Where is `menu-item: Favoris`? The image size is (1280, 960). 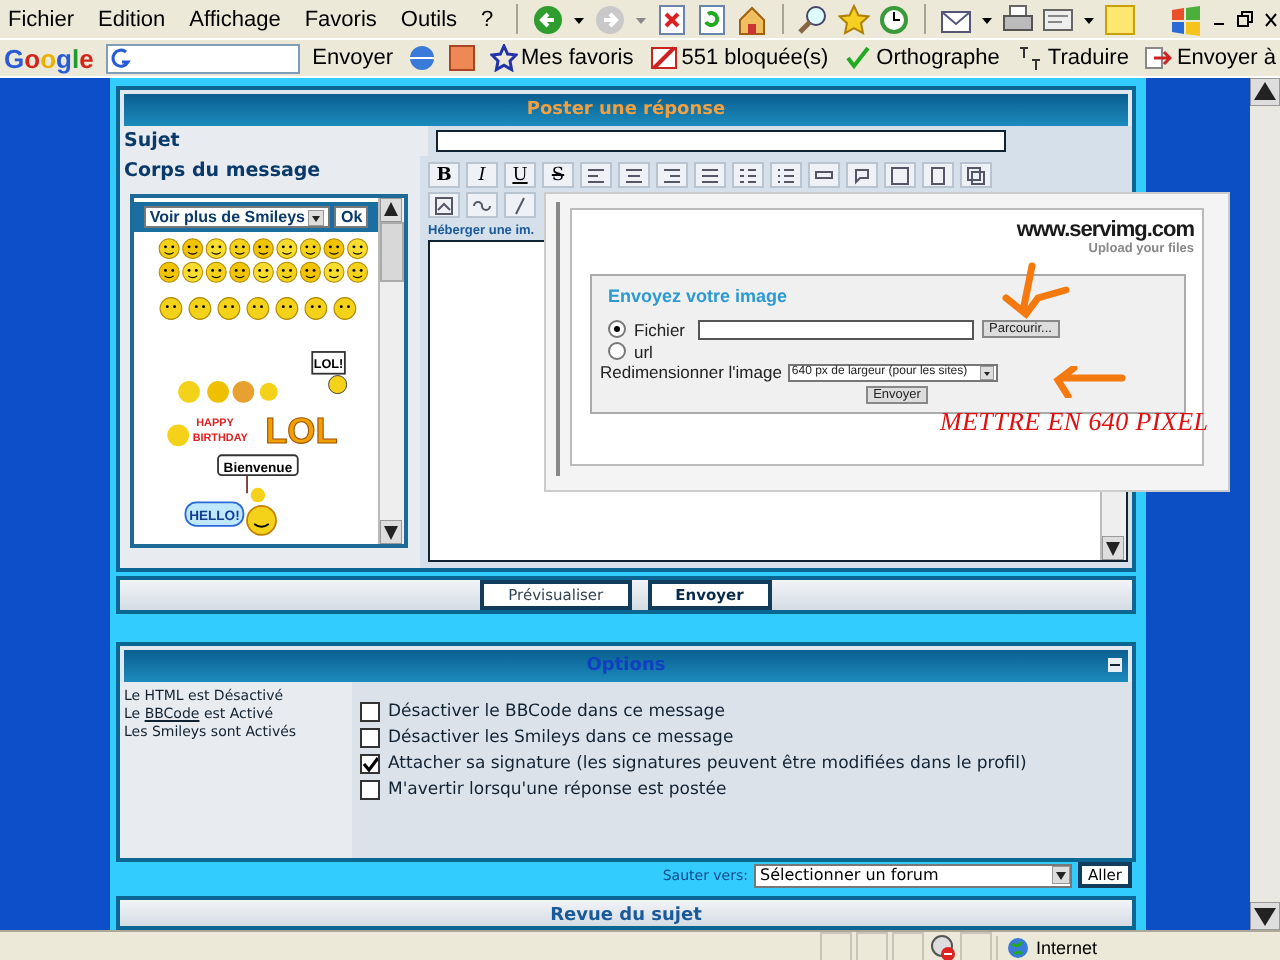
menu-item: Favoris is located at coordinates (340, 19).